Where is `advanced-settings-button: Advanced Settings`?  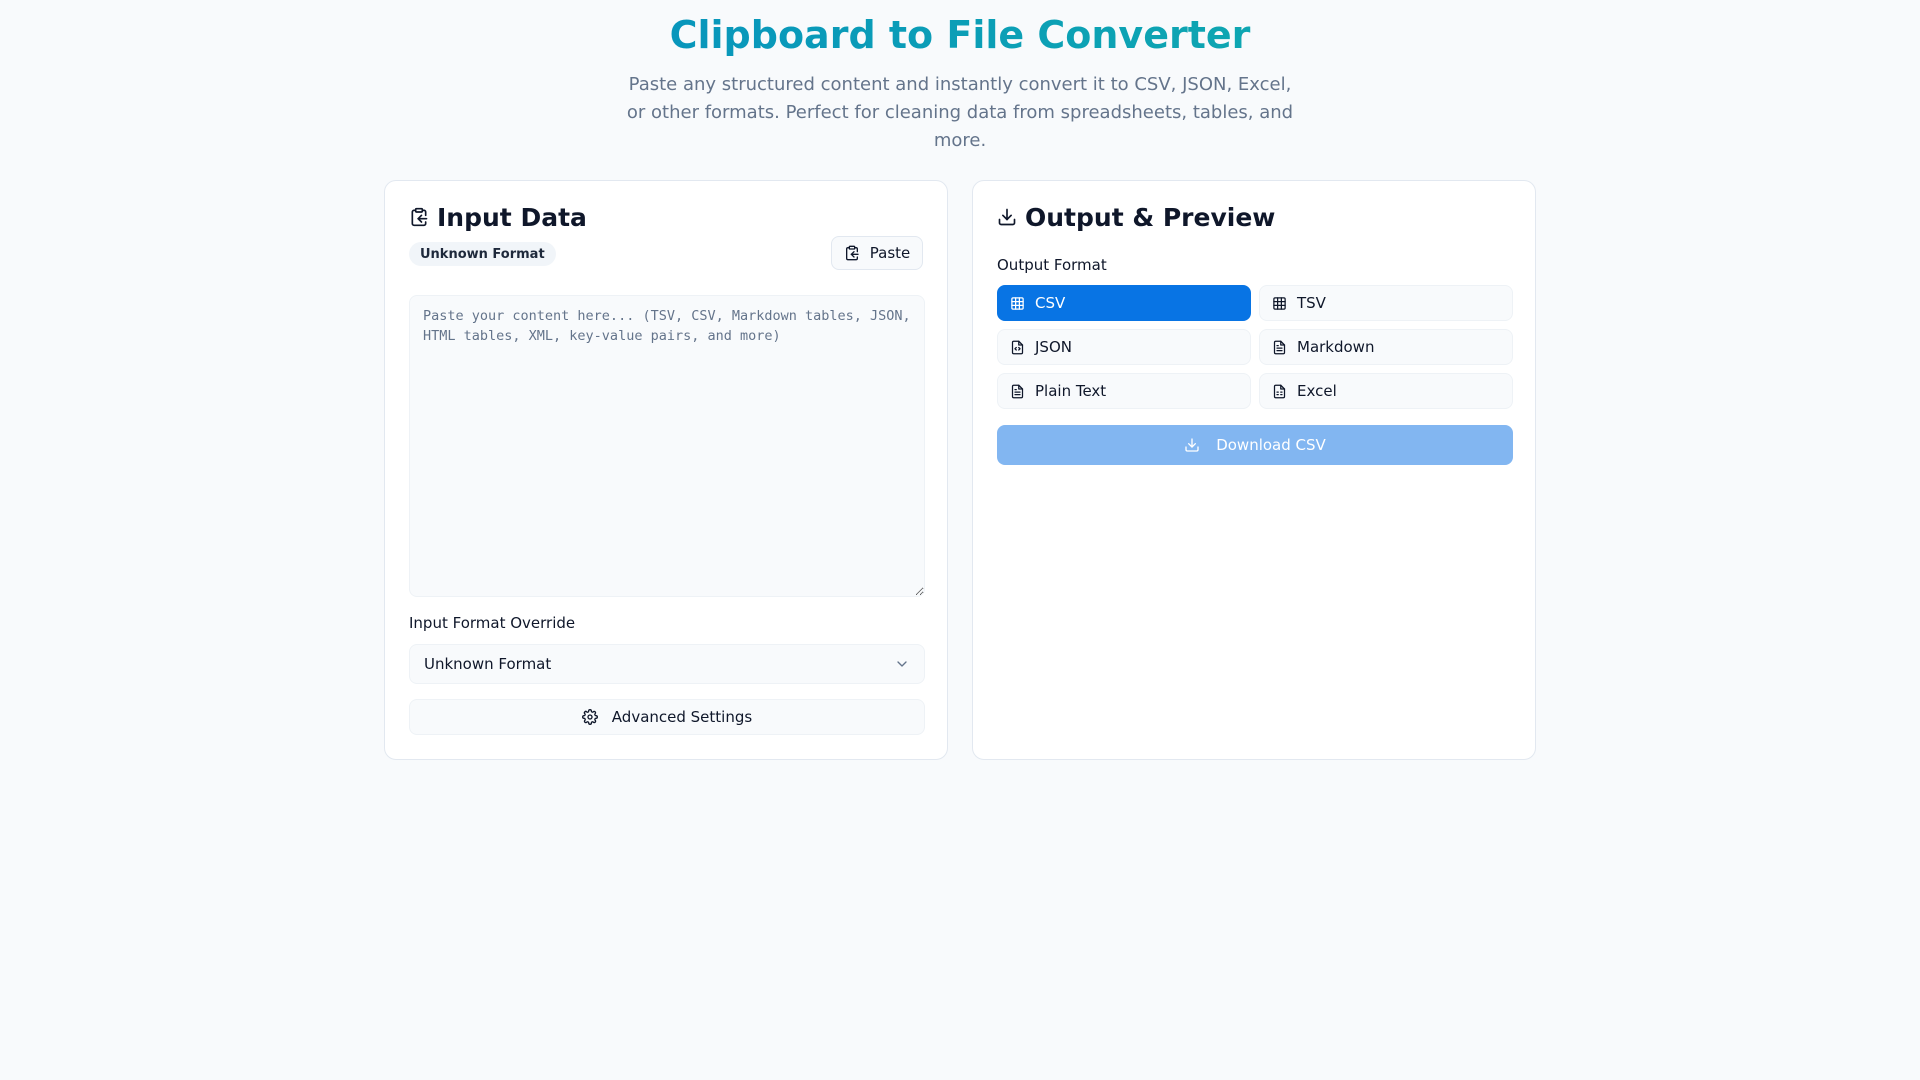
advanced-settings-button: Advanced Settings is located at coordinates (667, 717).